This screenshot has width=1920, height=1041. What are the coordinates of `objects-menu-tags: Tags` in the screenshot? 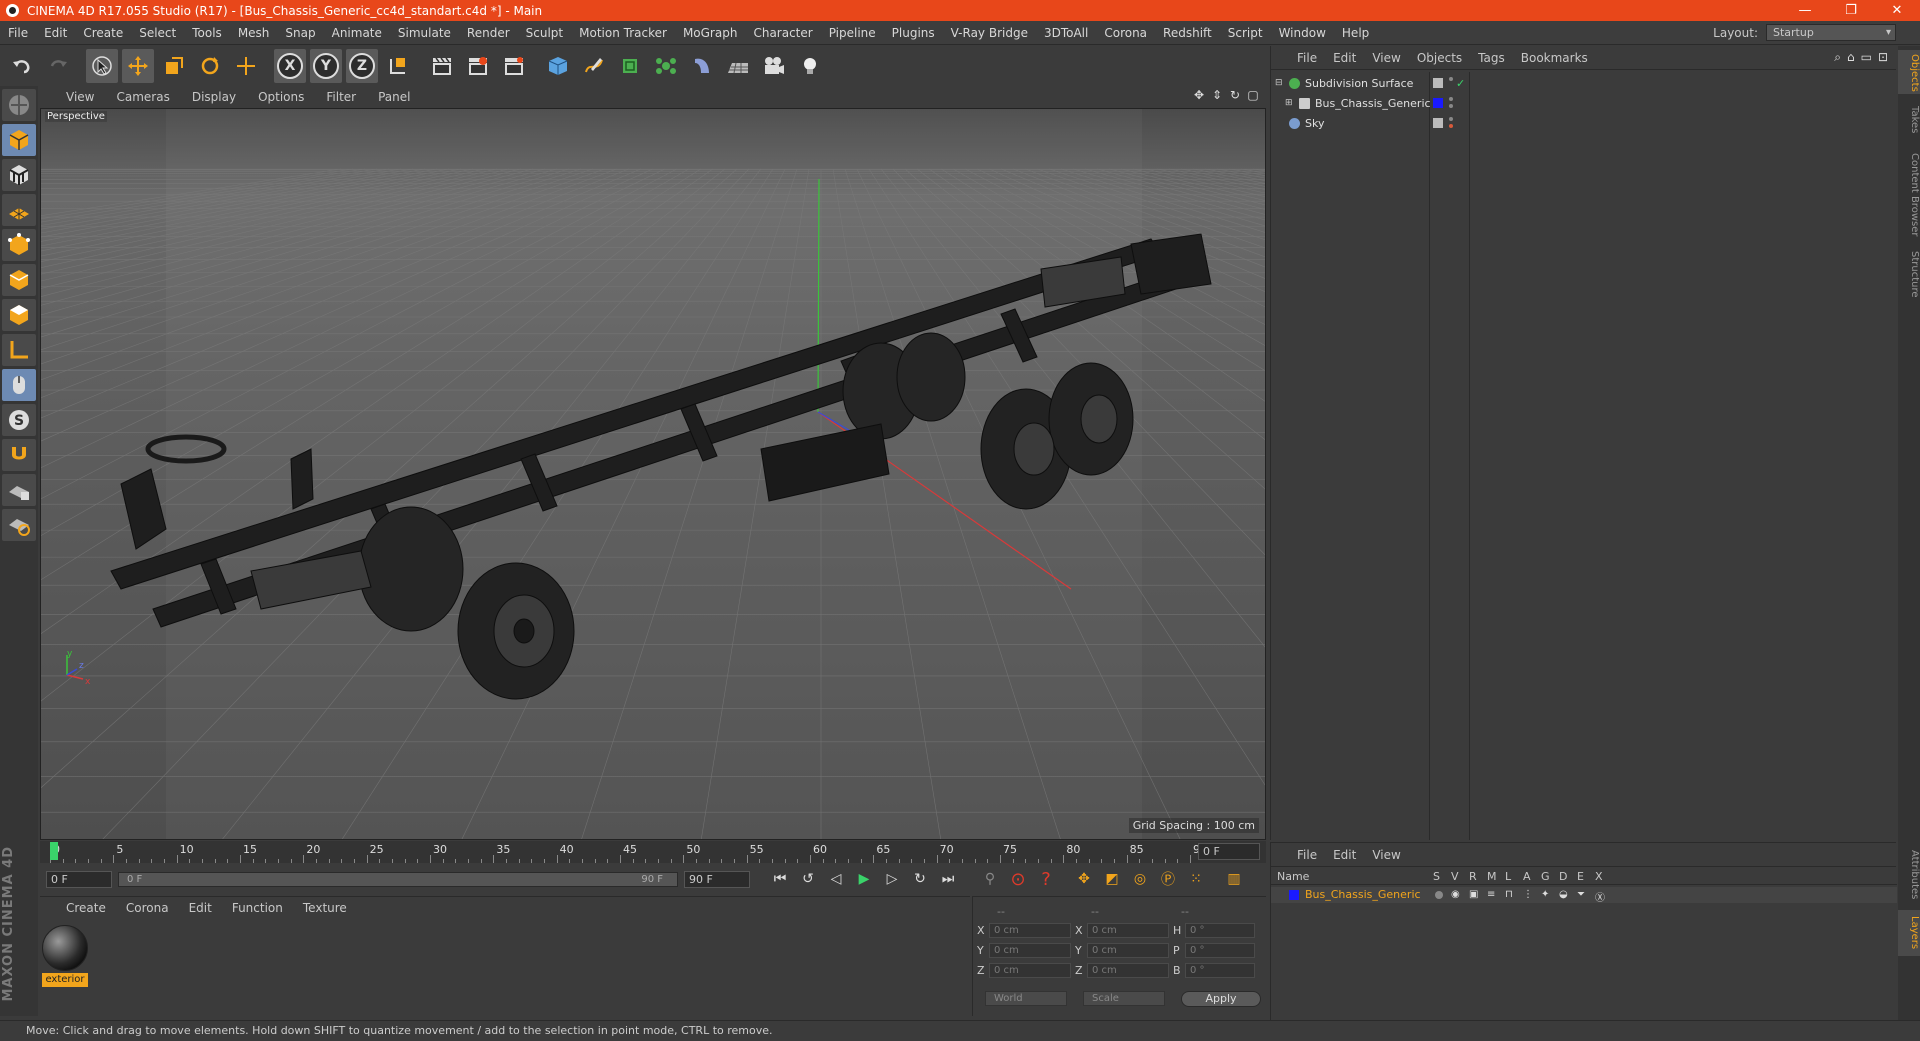 It's located at (1491, 58).